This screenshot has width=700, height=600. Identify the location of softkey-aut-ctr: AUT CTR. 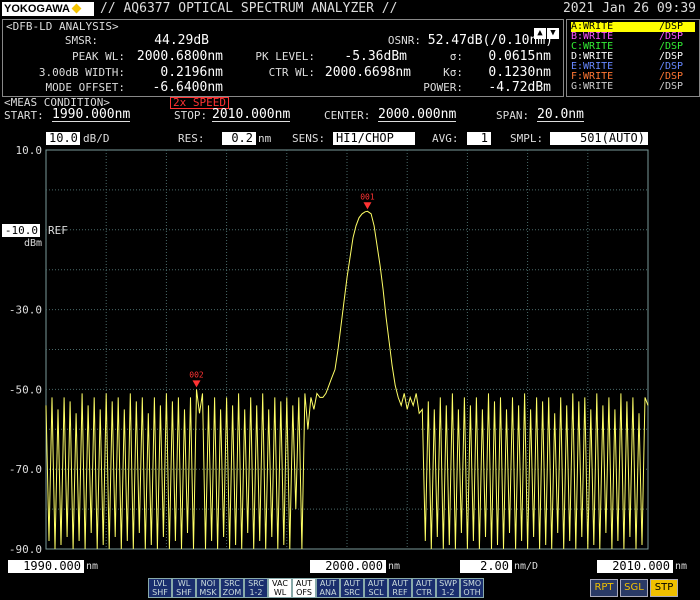
(424, 588).